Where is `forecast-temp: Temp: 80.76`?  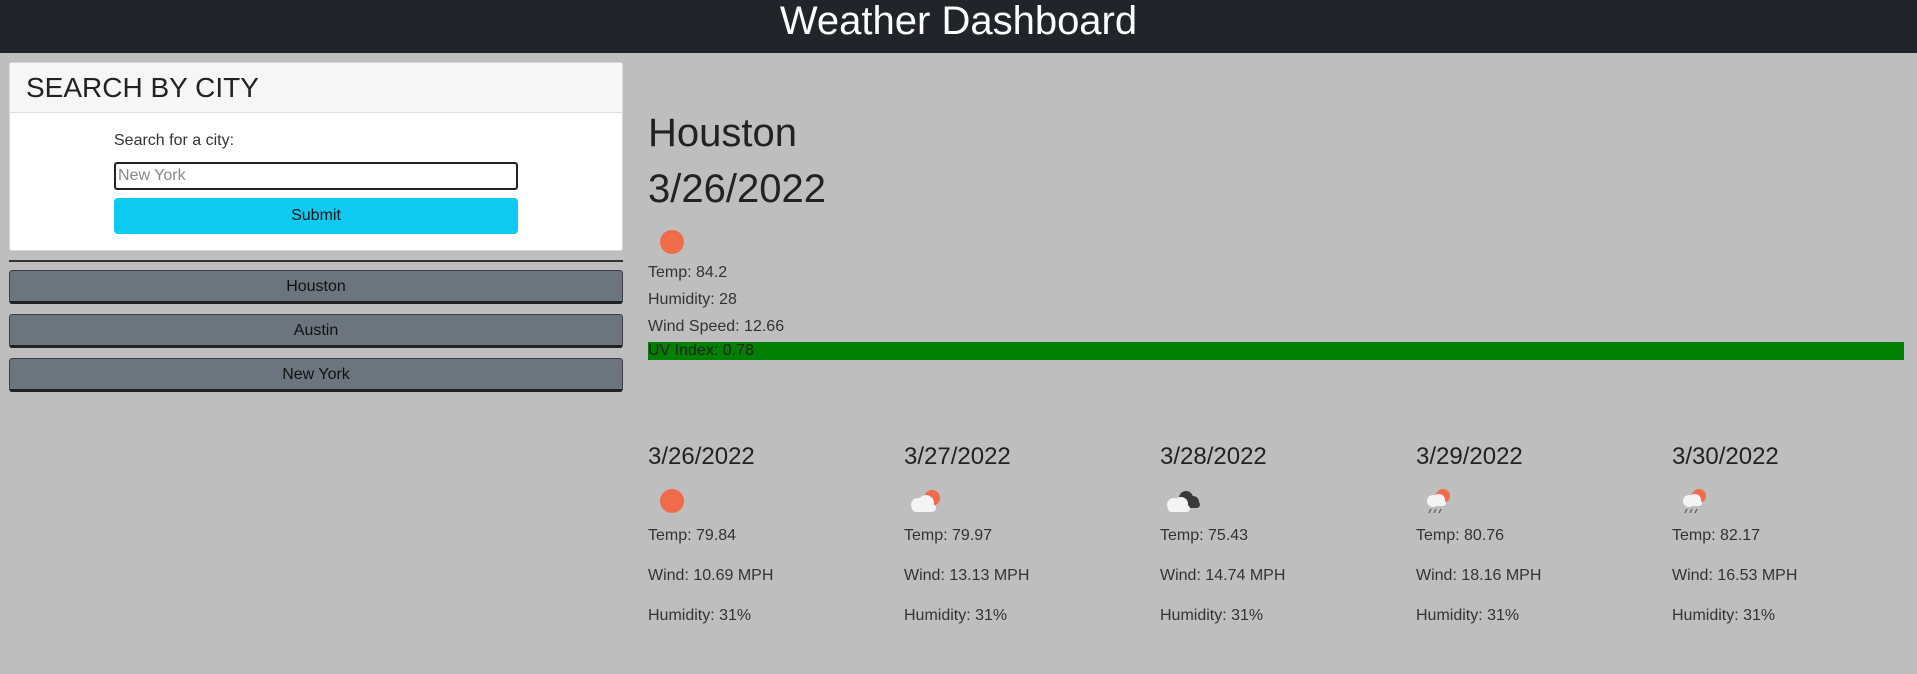
forecast-temp: Temp: 80.76 is located at coordinates (1460, 535).